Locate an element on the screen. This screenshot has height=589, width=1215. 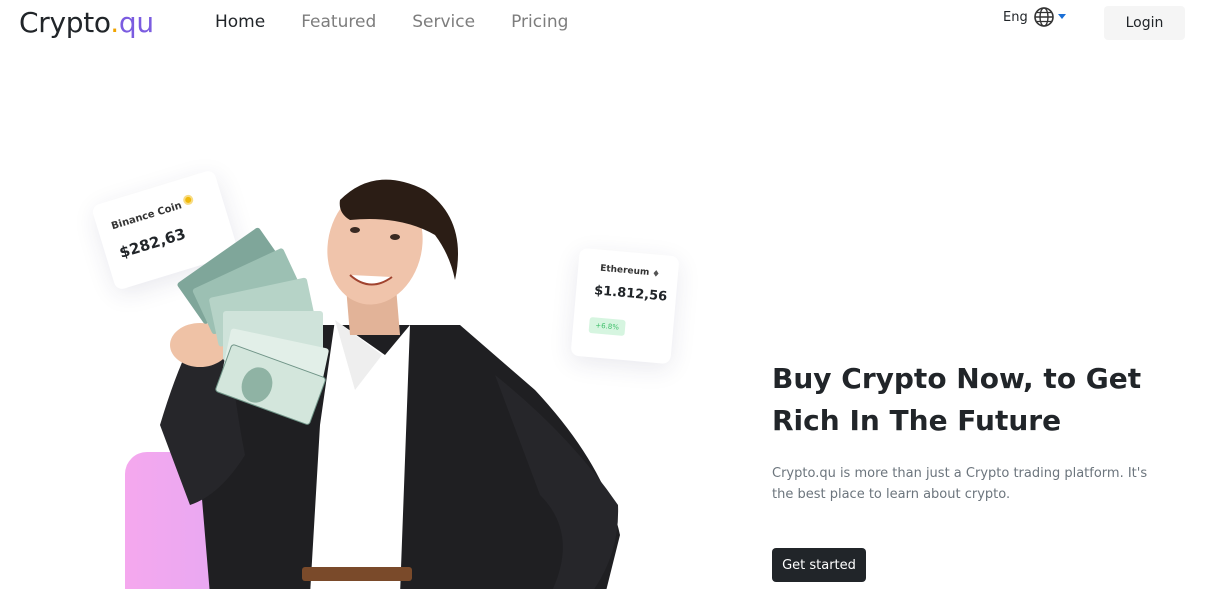
main-nav: Home Featured Service Pricing is located at coordinates (391, 22).